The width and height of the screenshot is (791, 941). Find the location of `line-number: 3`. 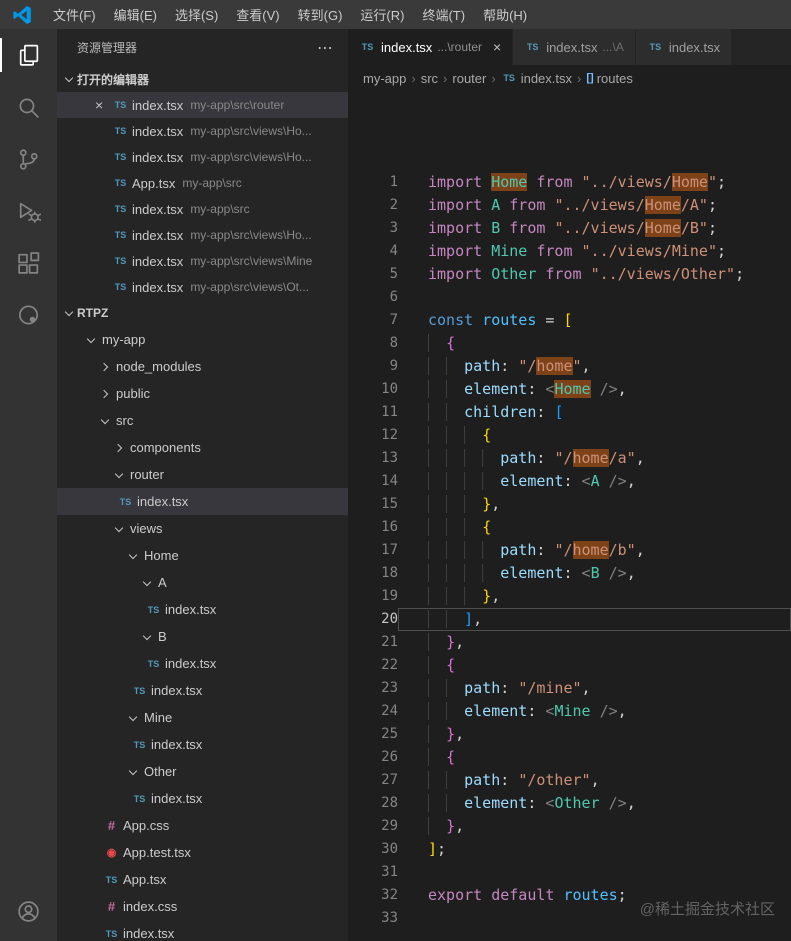

line-number: 3 is located at coordinates (373, 228).